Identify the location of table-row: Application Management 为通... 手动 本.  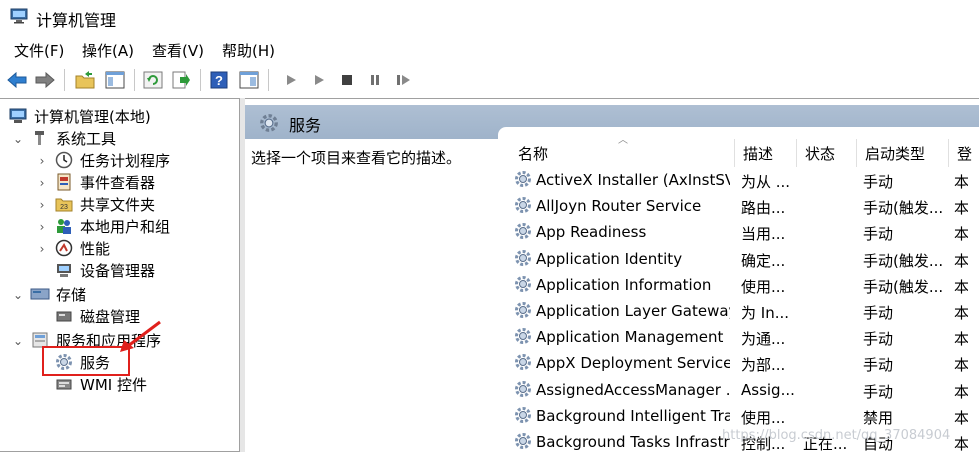
(733, 337).